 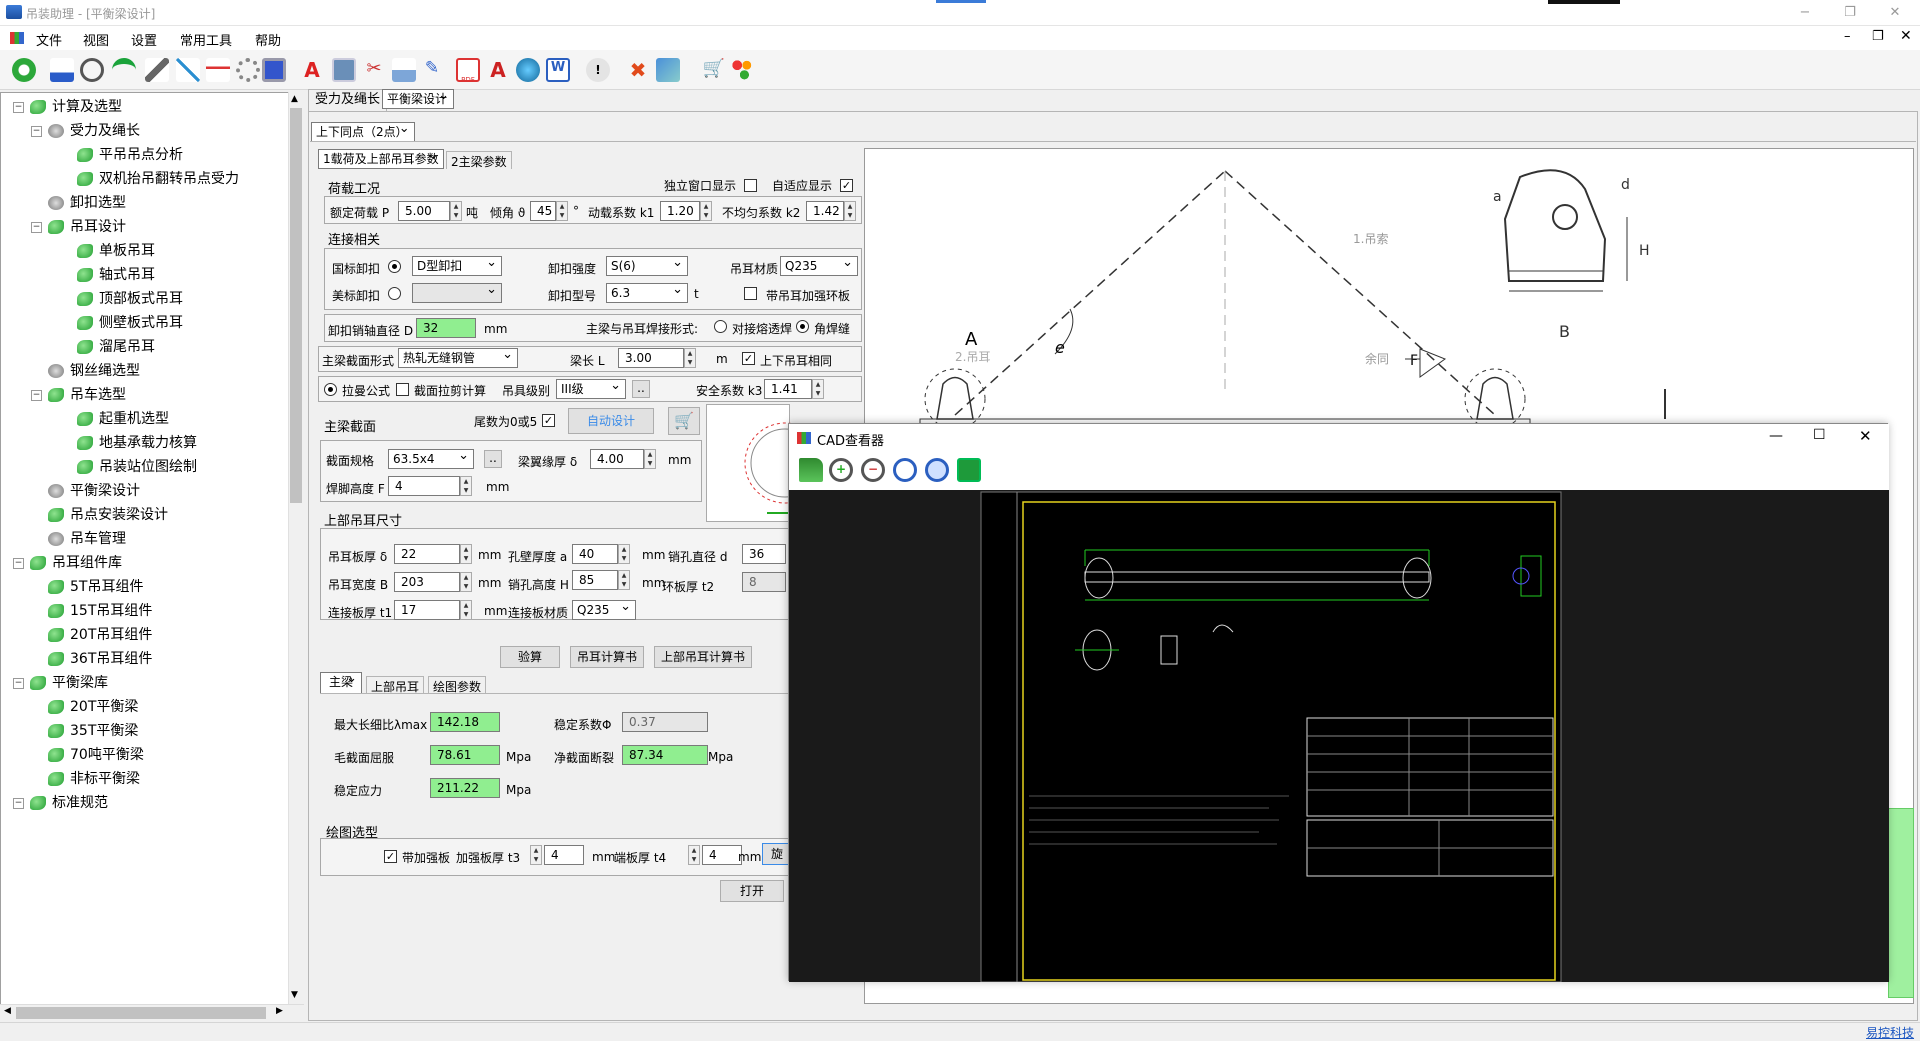 I want to click on cad-minimize-button: —, so click(x=1776, y=436).